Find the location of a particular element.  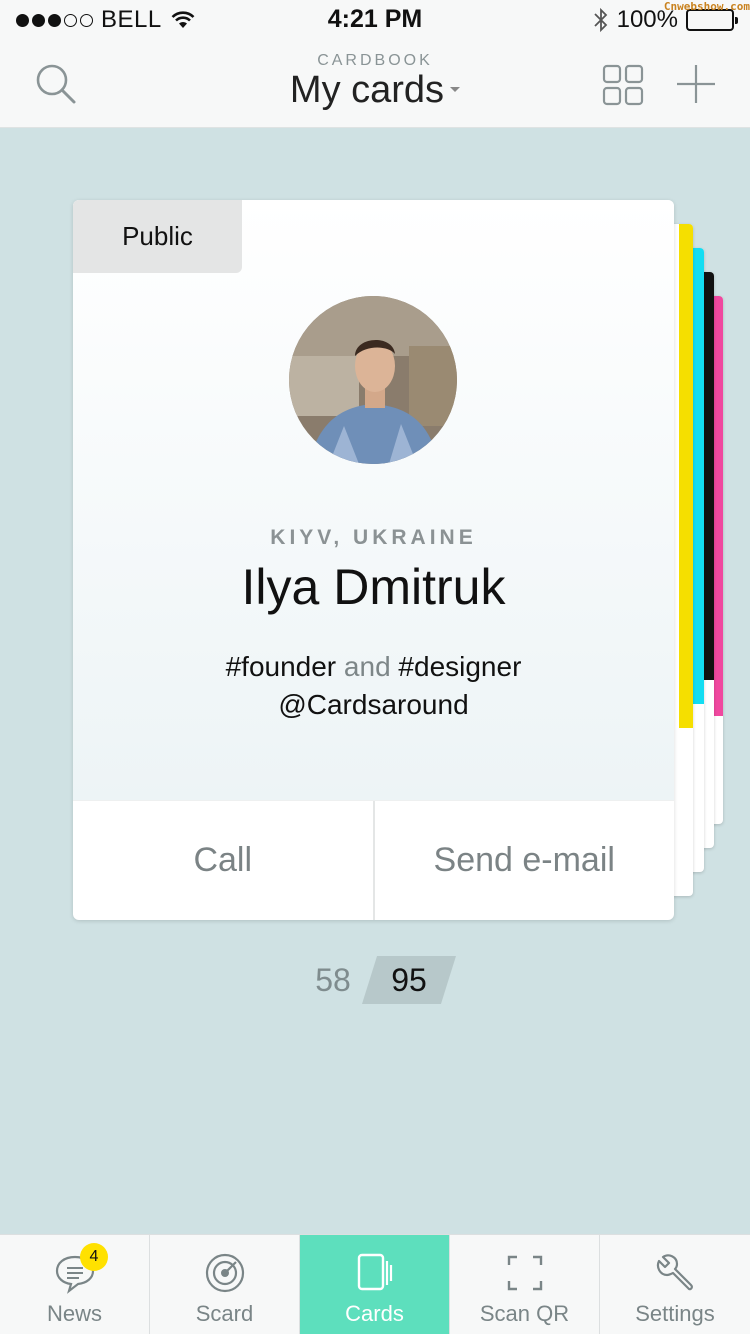

scan-frame-icon is located at coordinates (524, 1273).